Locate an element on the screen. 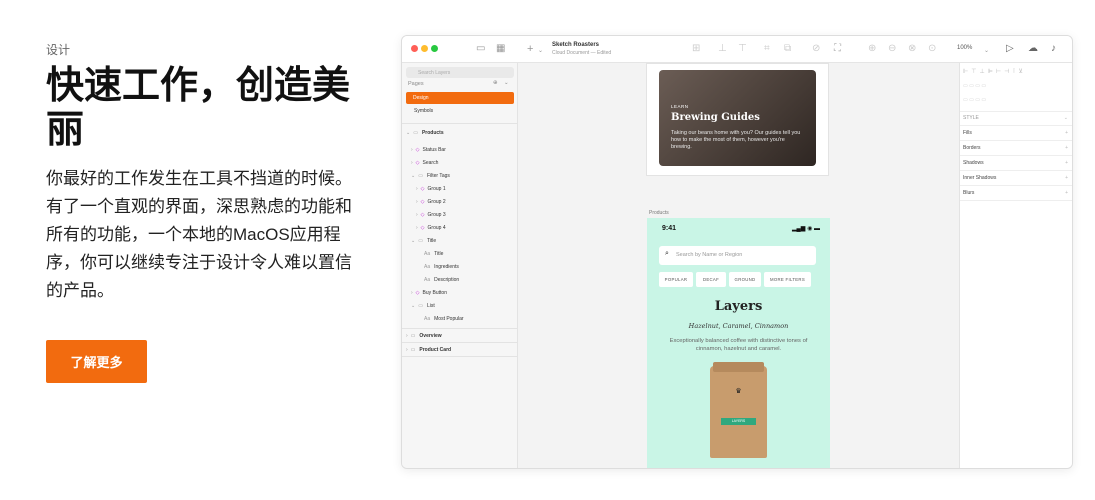  zoom-chevron-icon: ⌄ is located at coordinates (986, 51).